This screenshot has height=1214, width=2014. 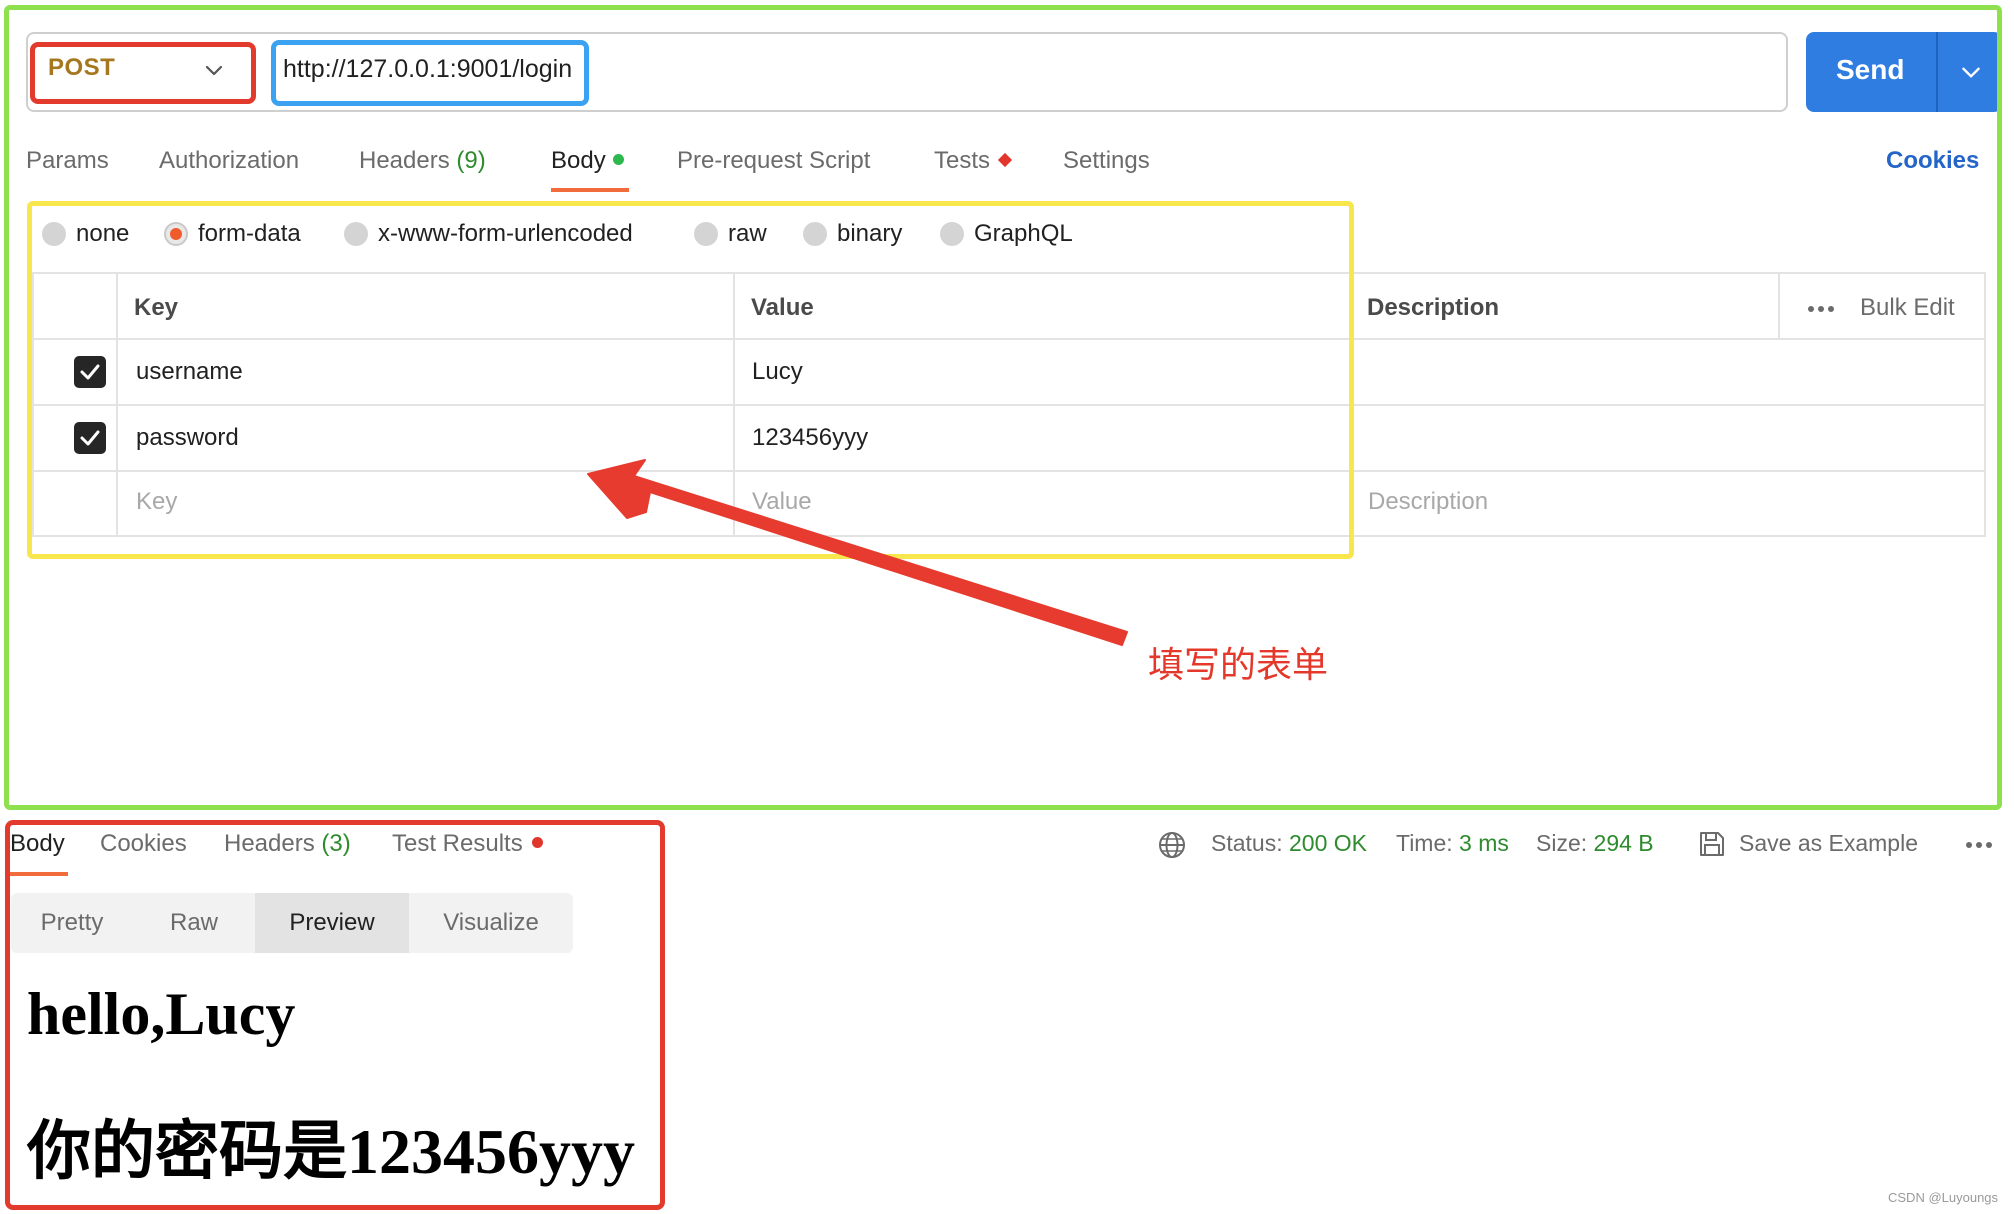 I want to click on column-header-key: Key, so click(x=156, y=307).